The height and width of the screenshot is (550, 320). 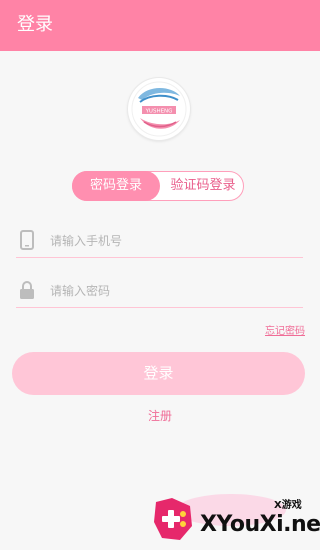 I want to click on forgot-password-link: 忘记密码, so click(x=285, y=329).